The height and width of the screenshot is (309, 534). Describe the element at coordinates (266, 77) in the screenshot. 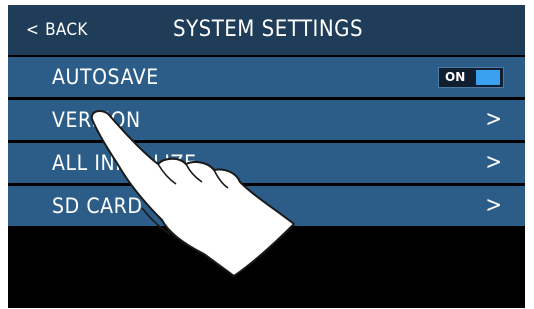

I see `menu-item-autosave: AUTOSAVE ON` at that location.